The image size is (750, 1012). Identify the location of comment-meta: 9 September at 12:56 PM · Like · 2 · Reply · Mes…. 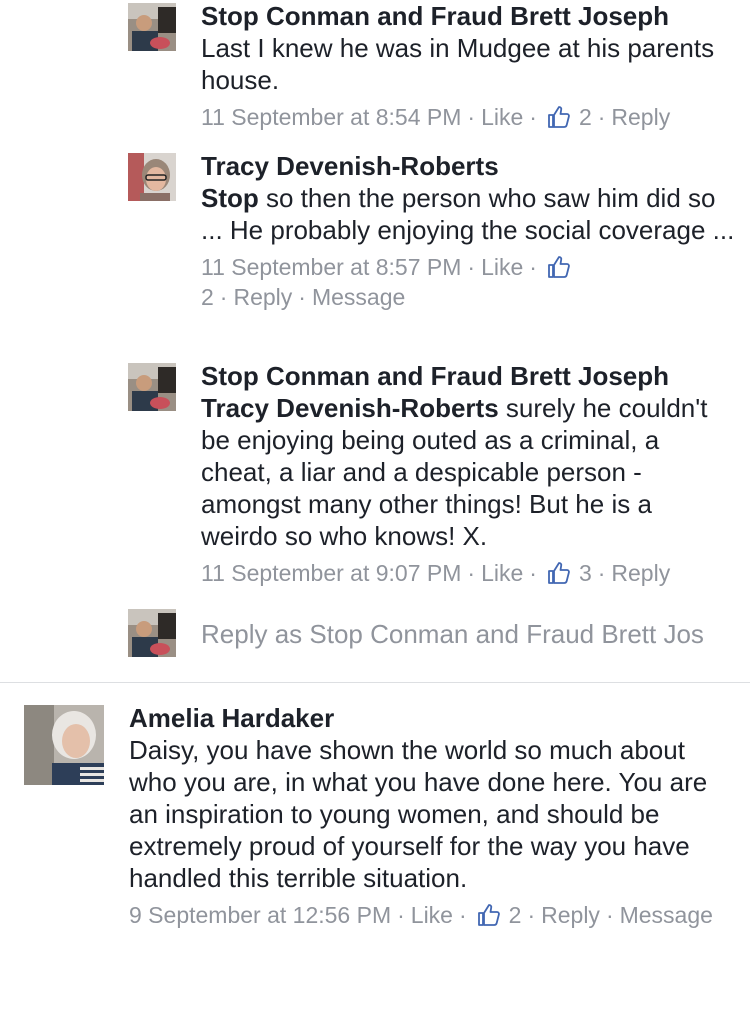
(429, 915).